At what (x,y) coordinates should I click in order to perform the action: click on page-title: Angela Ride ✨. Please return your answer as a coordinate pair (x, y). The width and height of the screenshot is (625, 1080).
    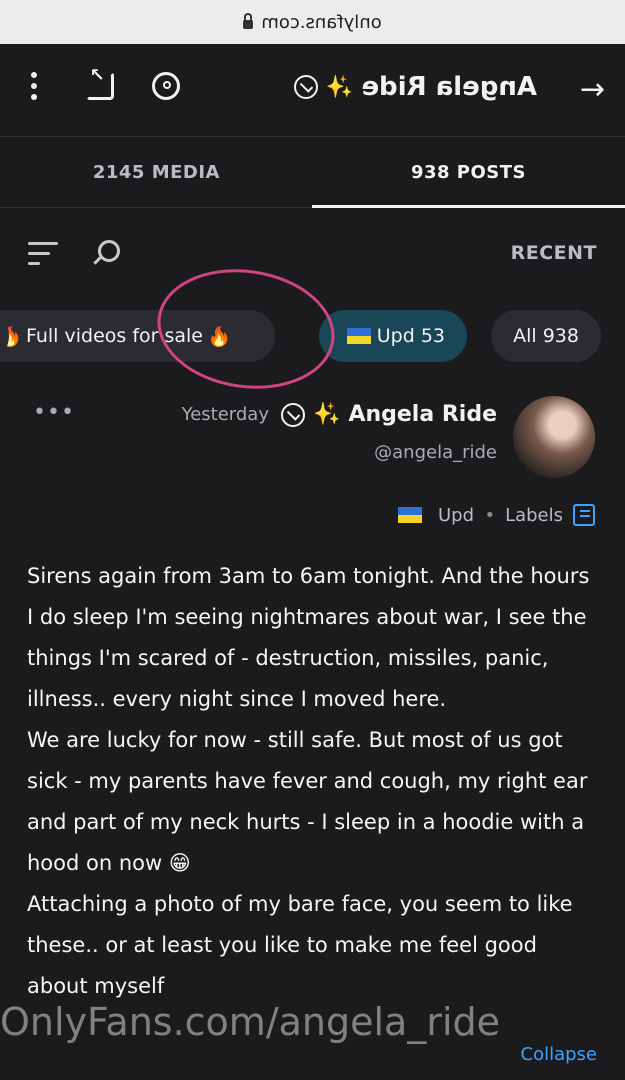
    Looking at the image, I should click on (415, 87).